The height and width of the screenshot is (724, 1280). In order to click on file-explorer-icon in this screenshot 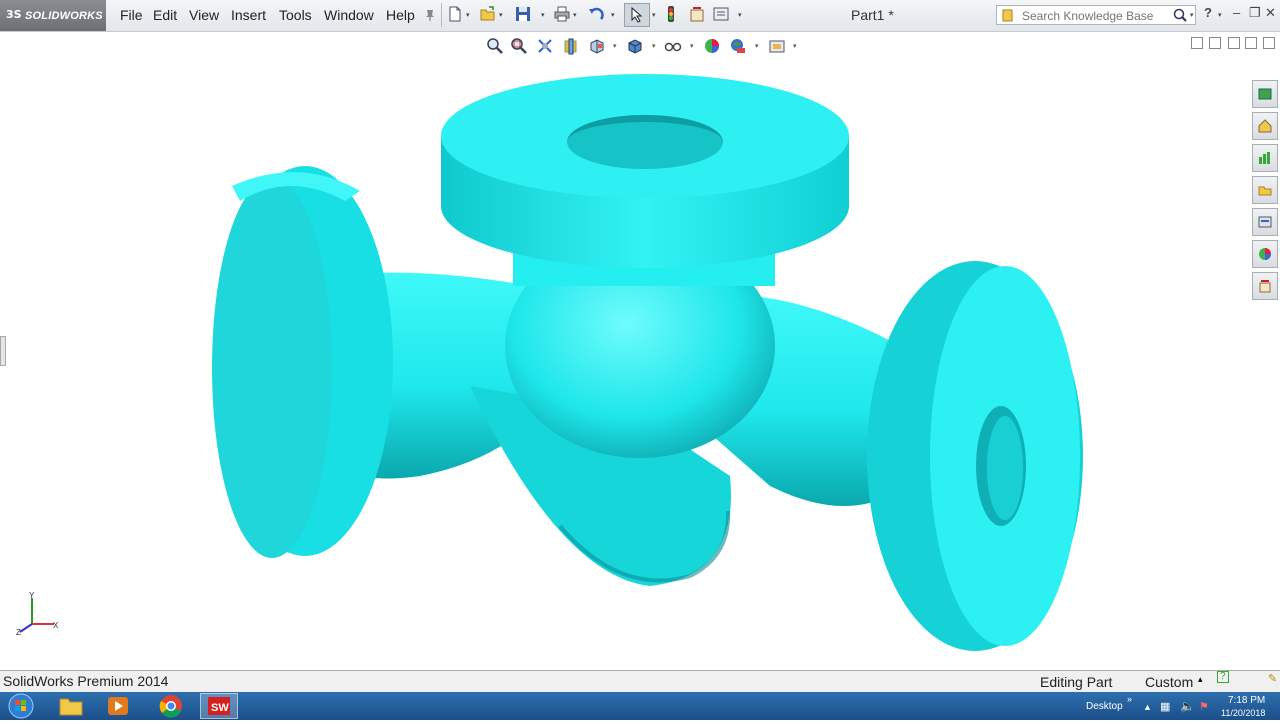, I will do `click(1264, 158)`.